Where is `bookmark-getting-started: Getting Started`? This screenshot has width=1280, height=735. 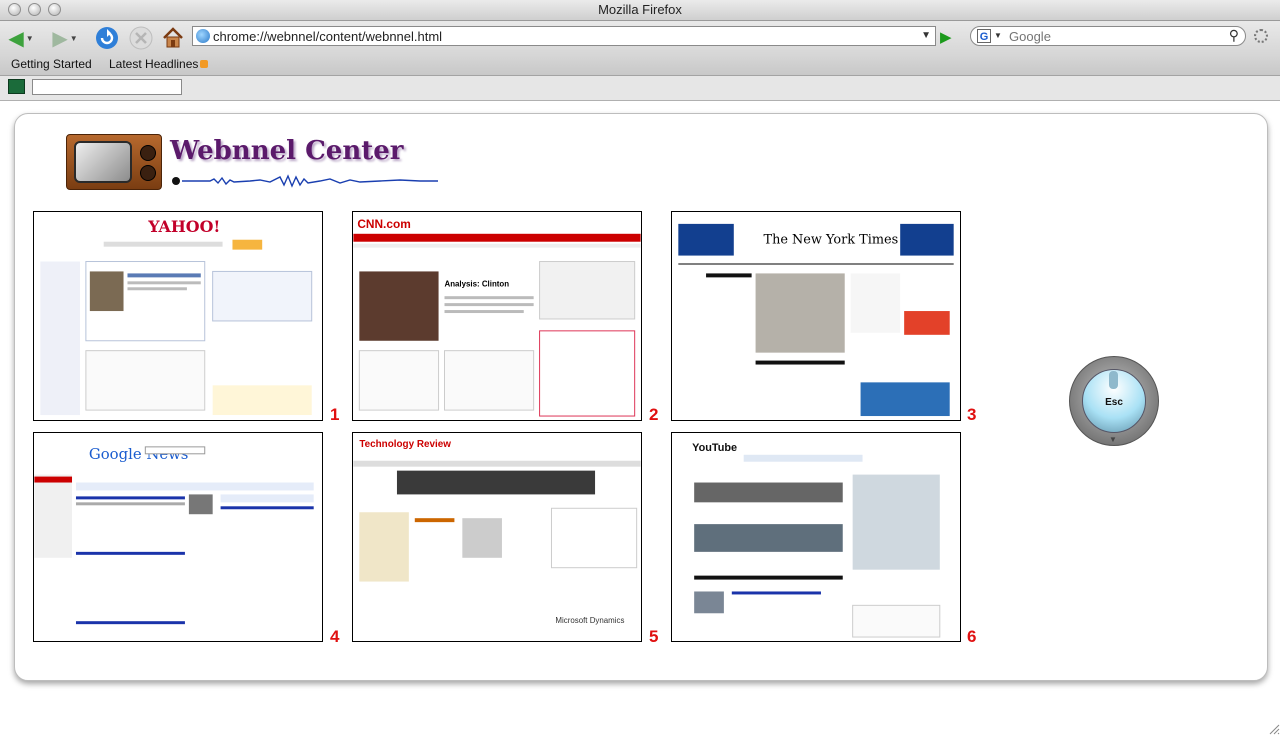
bookmark-getting-started: Getting Started is located at coordinates (51, 64).